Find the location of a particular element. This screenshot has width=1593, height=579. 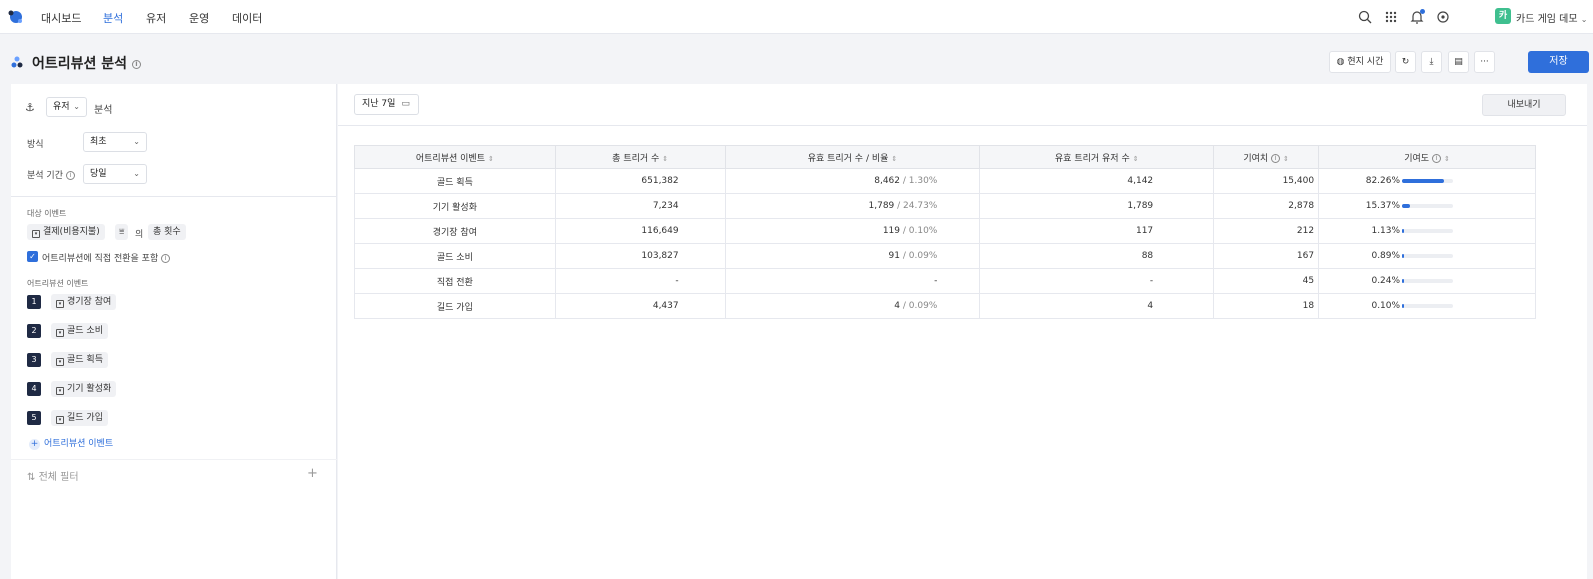

nav-data: 데이터 is located at coordinates (247, 18).